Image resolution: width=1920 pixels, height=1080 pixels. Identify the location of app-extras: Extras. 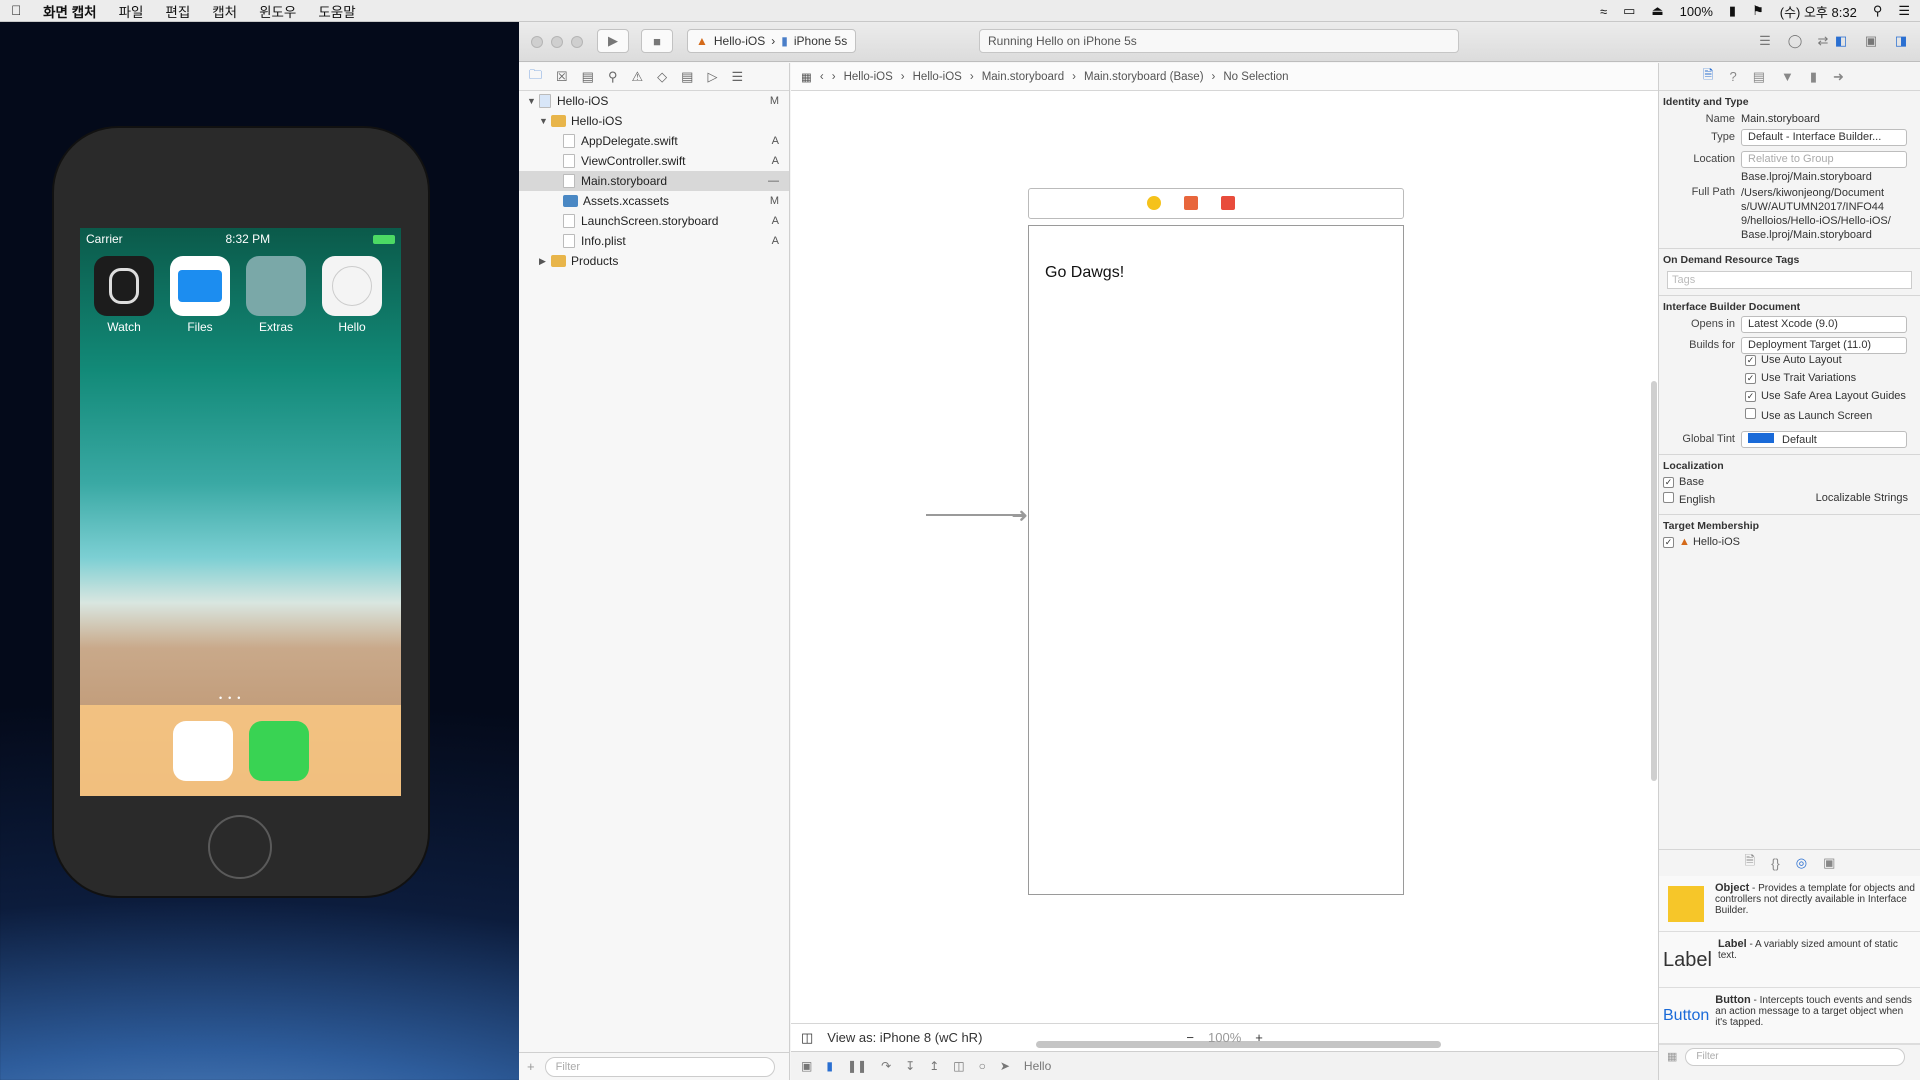
(276, 295).